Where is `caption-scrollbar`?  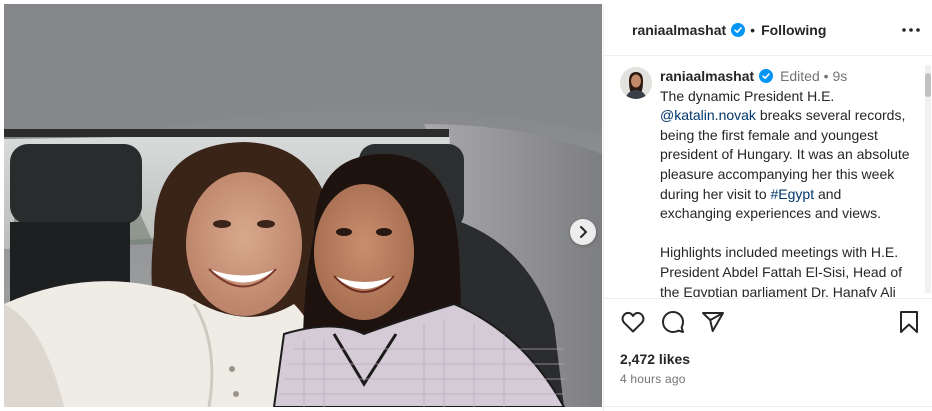
caption-scrollbar is located at coordinates (928, 179).